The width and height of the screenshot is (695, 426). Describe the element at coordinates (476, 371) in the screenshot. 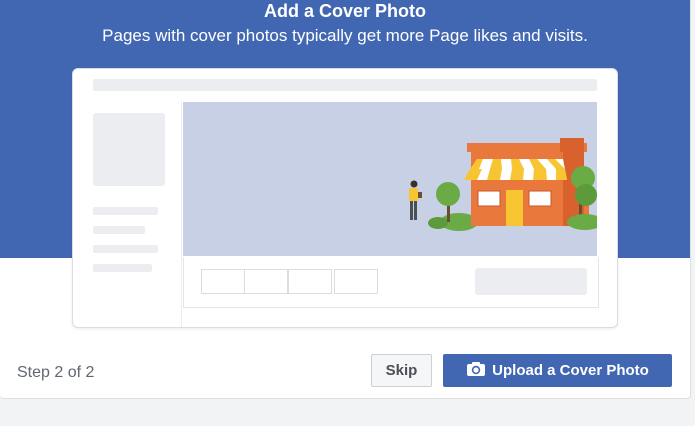

I see `camera-icon` at that location.